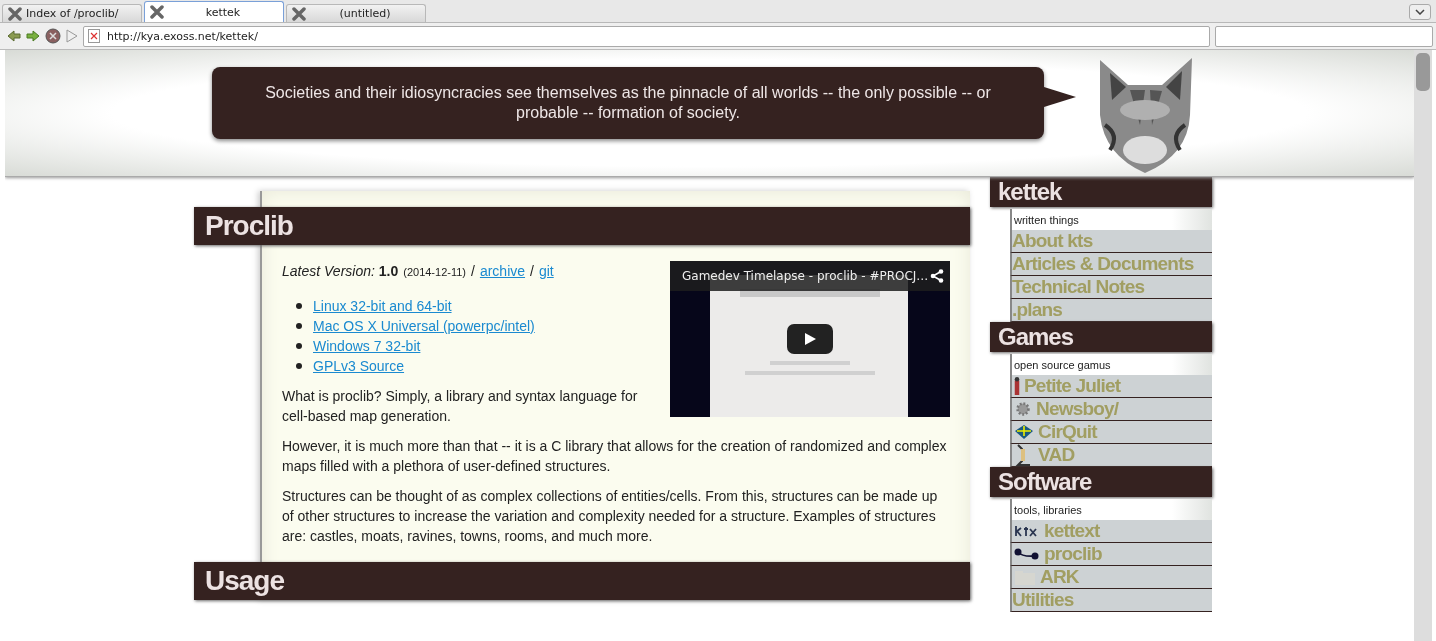  I want to click on sidebar-link: Technical Notes, so click(1111, 287).